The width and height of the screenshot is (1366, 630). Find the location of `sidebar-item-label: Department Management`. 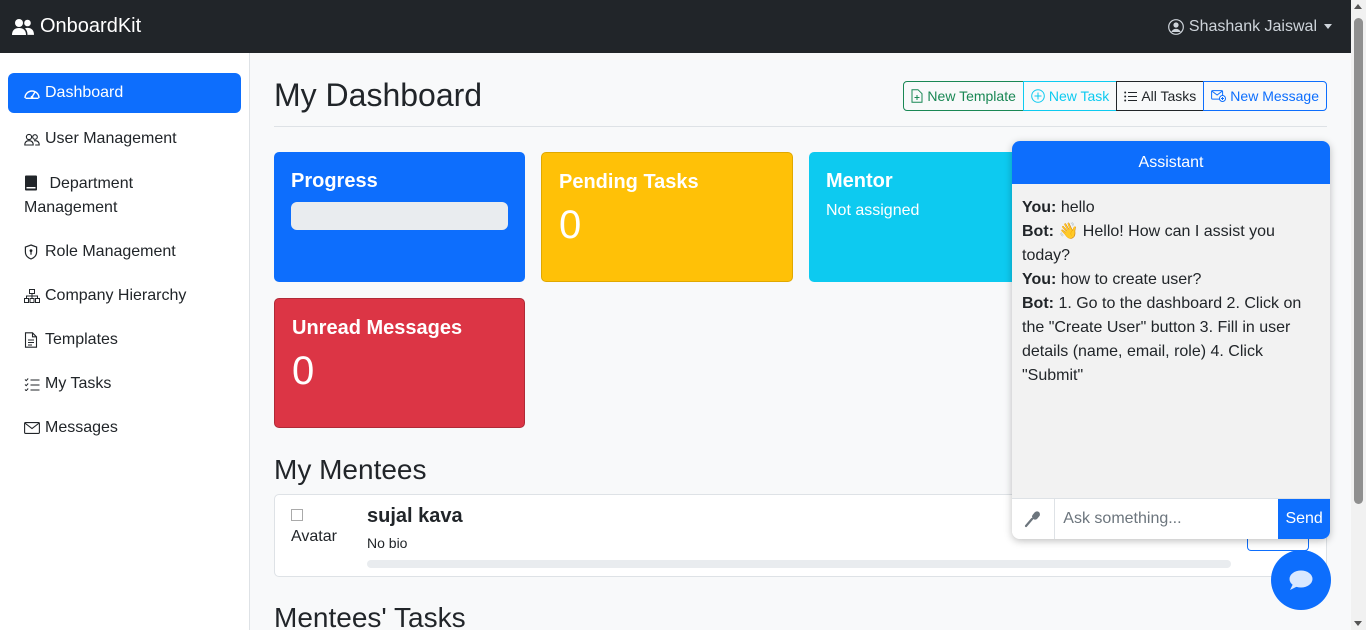

sidebar-item-label: Department Management is located at coordinates (79, 195).